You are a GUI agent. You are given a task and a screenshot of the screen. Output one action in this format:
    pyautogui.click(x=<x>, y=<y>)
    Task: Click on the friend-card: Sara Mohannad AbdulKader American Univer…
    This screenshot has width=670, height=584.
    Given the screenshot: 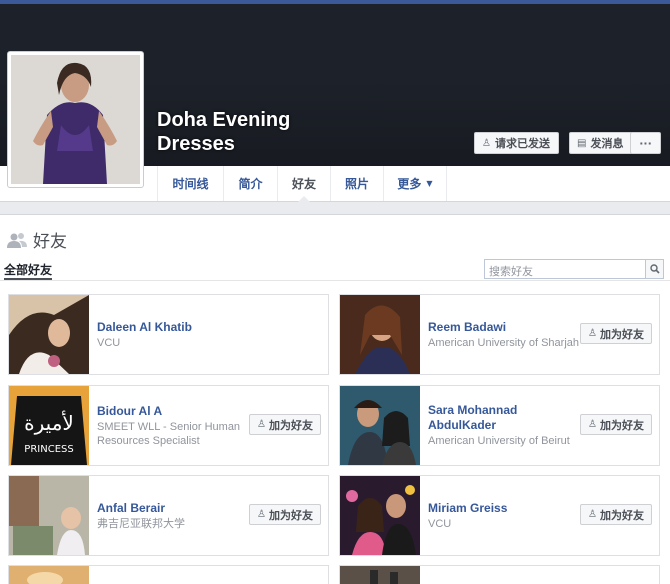 What is the action you would take?
    pyautogui.click(x=499, y=425)
    